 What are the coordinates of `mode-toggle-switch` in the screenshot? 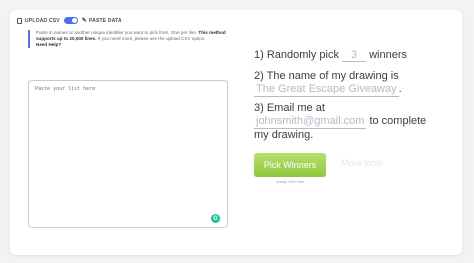 It's located at (70, 20).